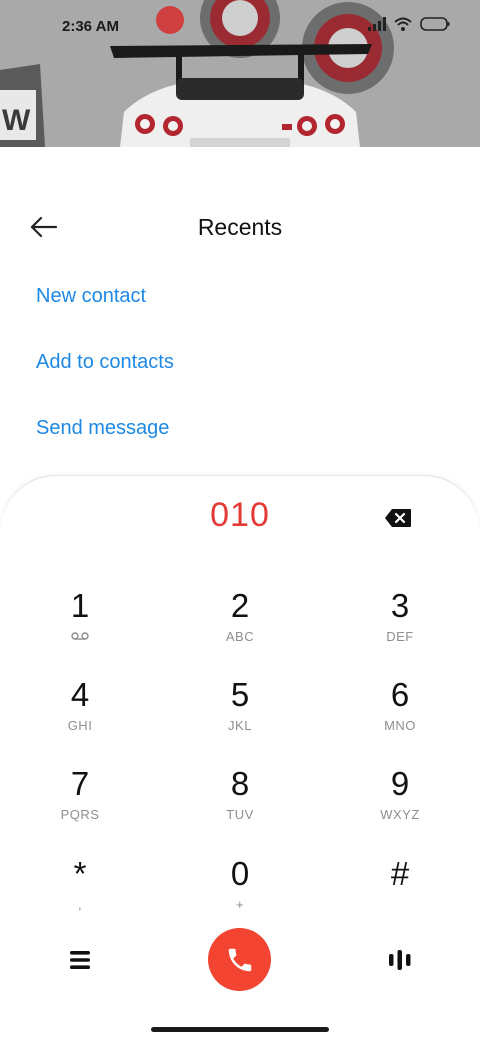  Describe the element at coordinates (403, 24) in the screenshot. I see `wifi-icon` at that location.